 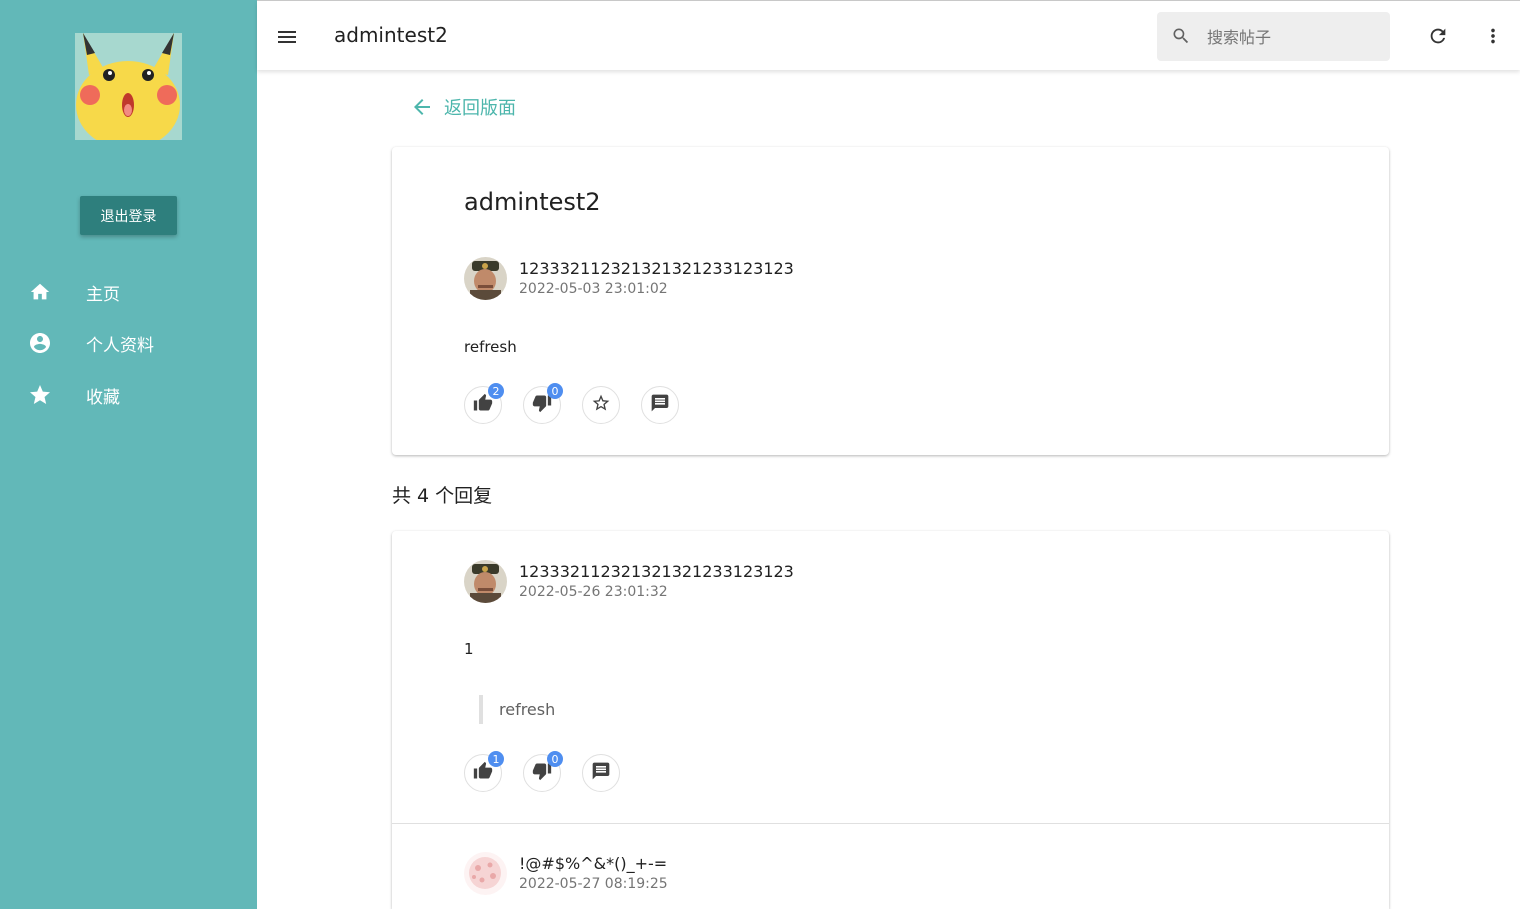 I want to click on reply-actions: 1 0, so click(x=552, y=771).